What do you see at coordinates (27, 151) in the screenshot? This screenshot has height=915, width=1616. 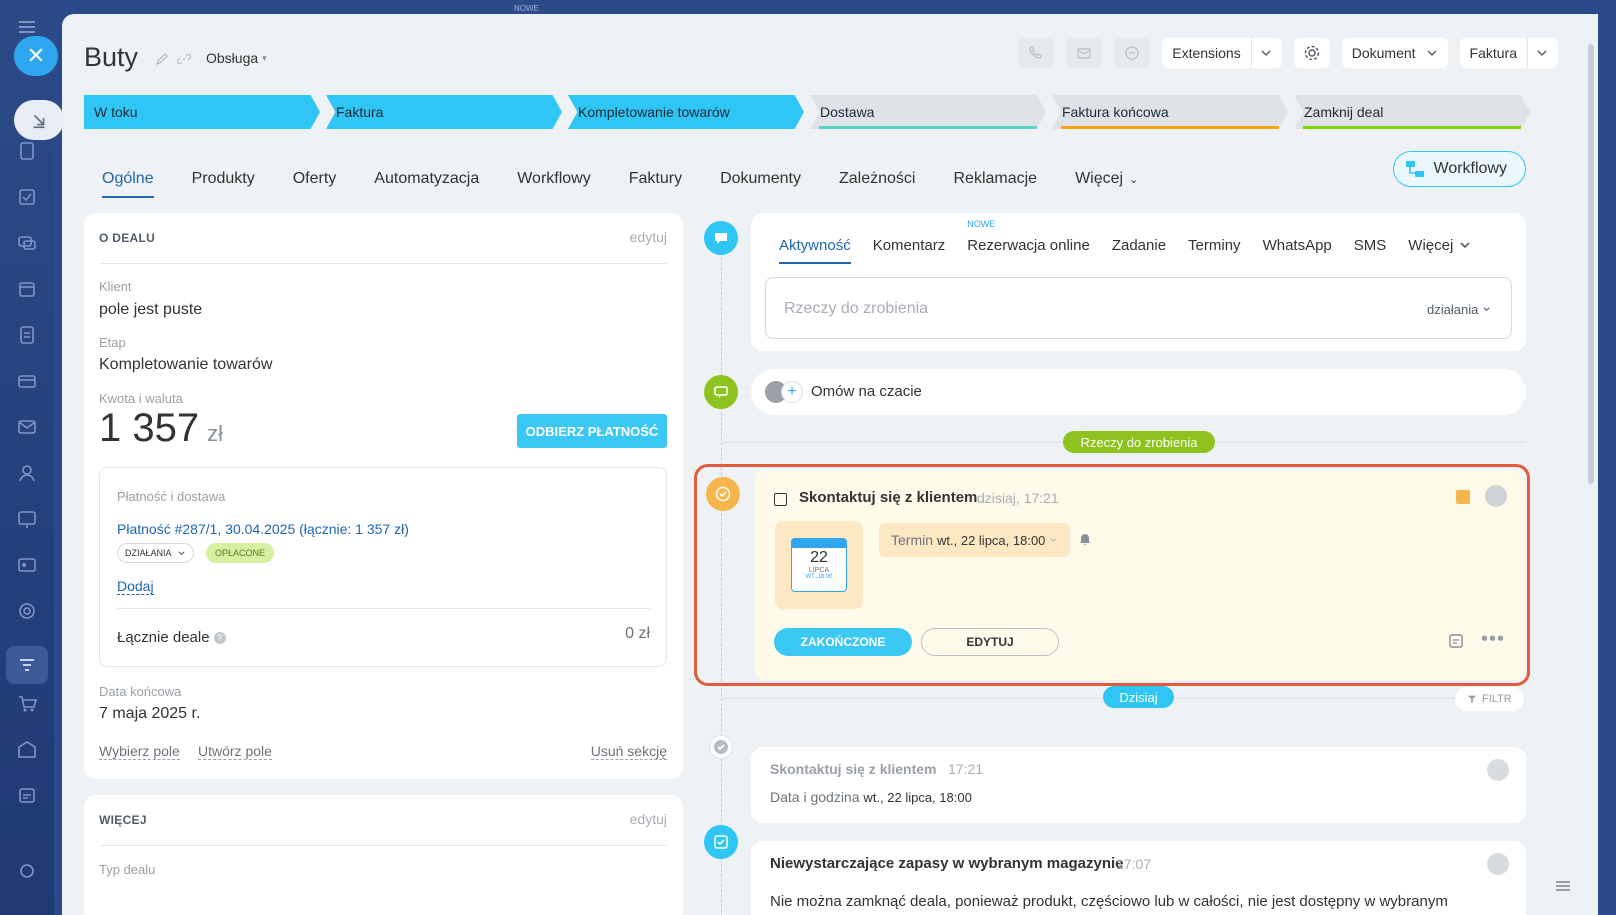 I see `document-icon` at bounding box center [27, 151].